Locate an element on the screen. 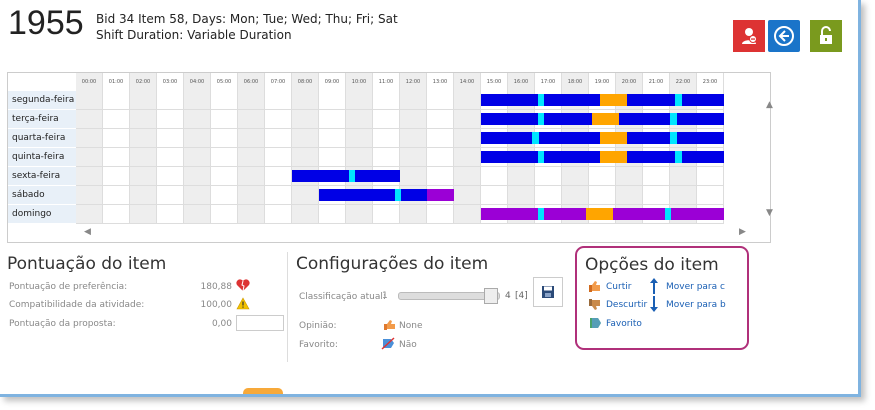 The width and height of the screenshot is (875, 410). back-button is located at coordinates (784, 36).